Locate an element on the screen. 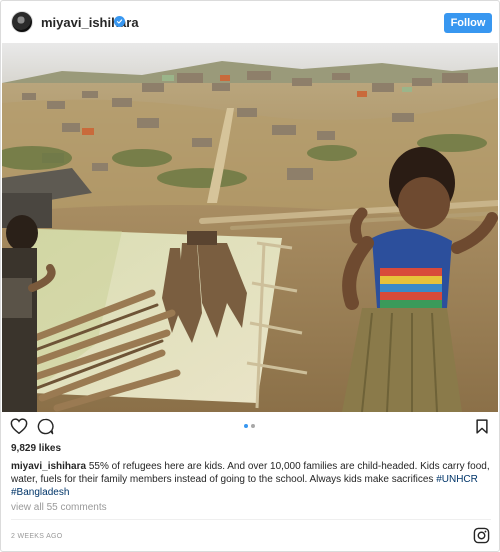  comment-bubble-icon is located at coordinates (45, 426).